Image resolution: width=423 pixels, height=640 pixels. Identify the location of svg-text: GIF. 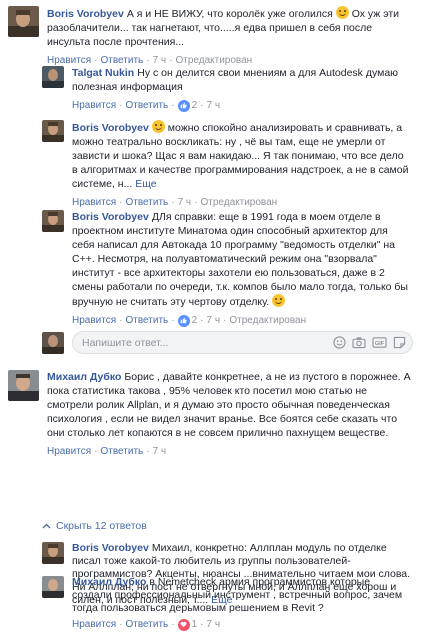
(380, 344).